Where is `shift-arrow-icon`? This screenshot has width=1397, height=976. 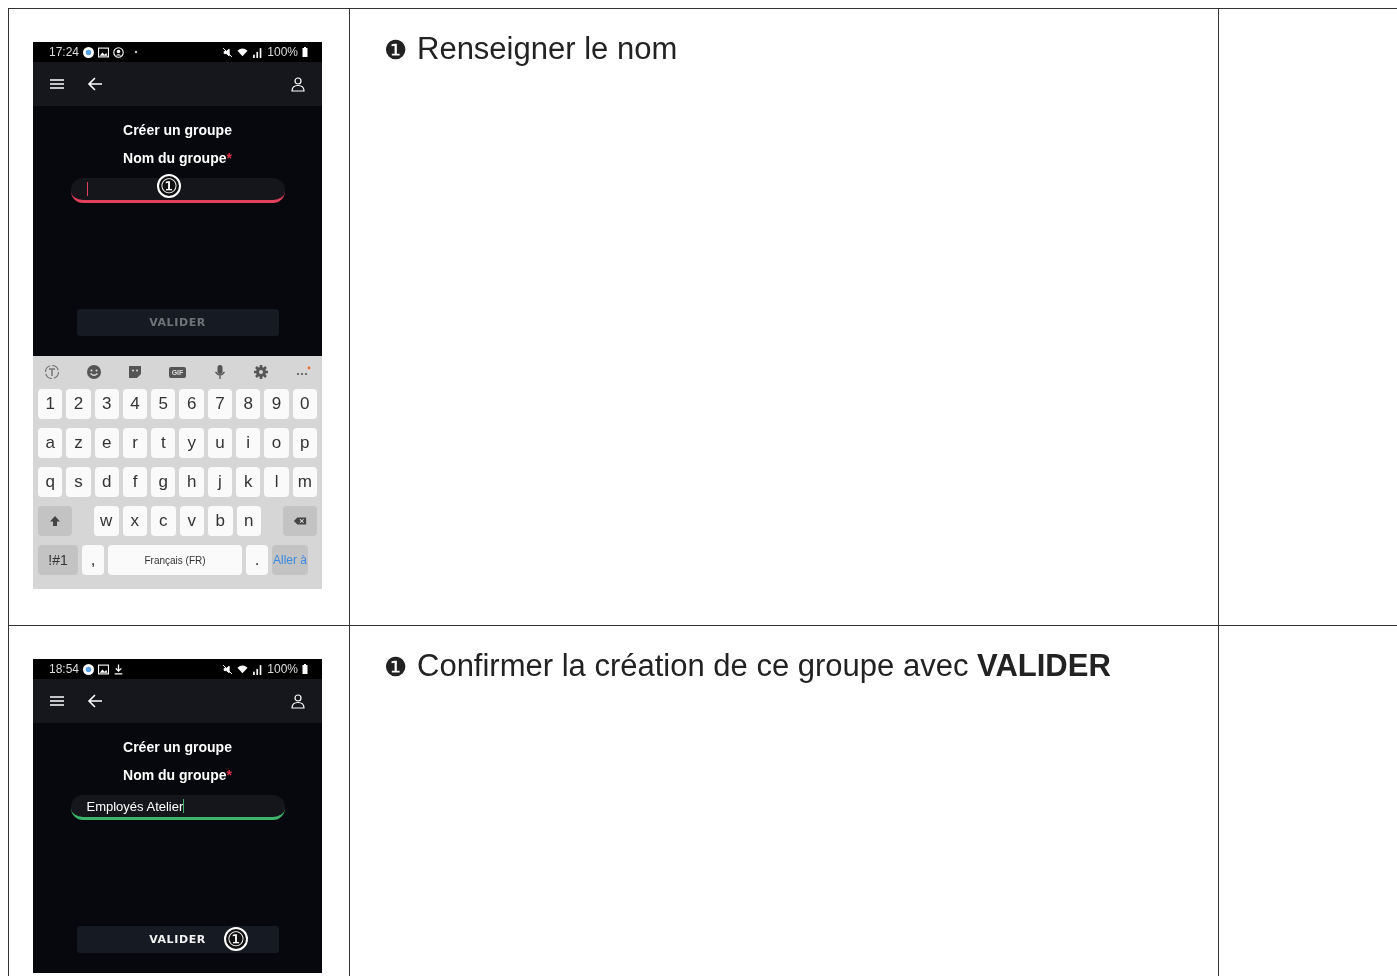 shift-arrow-icon is located at coordinates (55, 521).